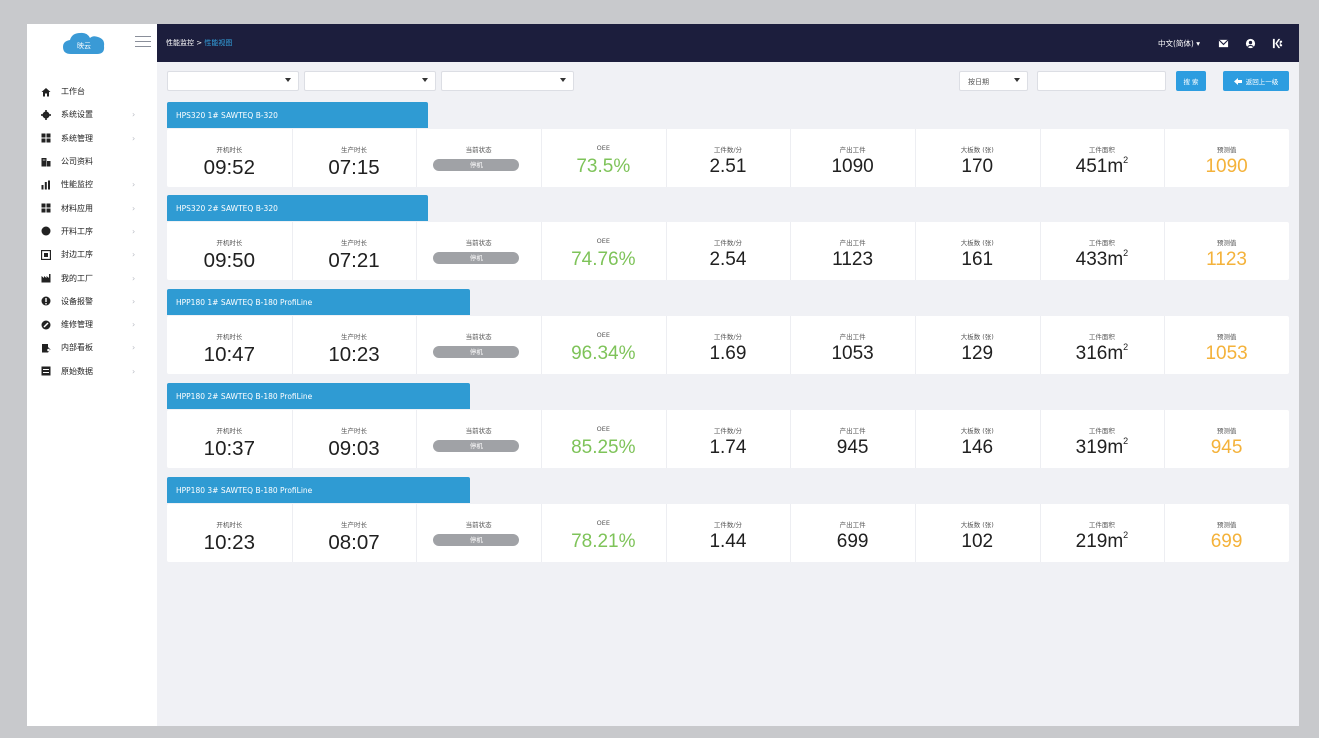 This screenshot has width=1319, height=738. Describe the element at coordinates (728, 43) in the screenshot. I see `top-bar: 性能监控 > 性能视图 中文(简体) ▾` at that location.